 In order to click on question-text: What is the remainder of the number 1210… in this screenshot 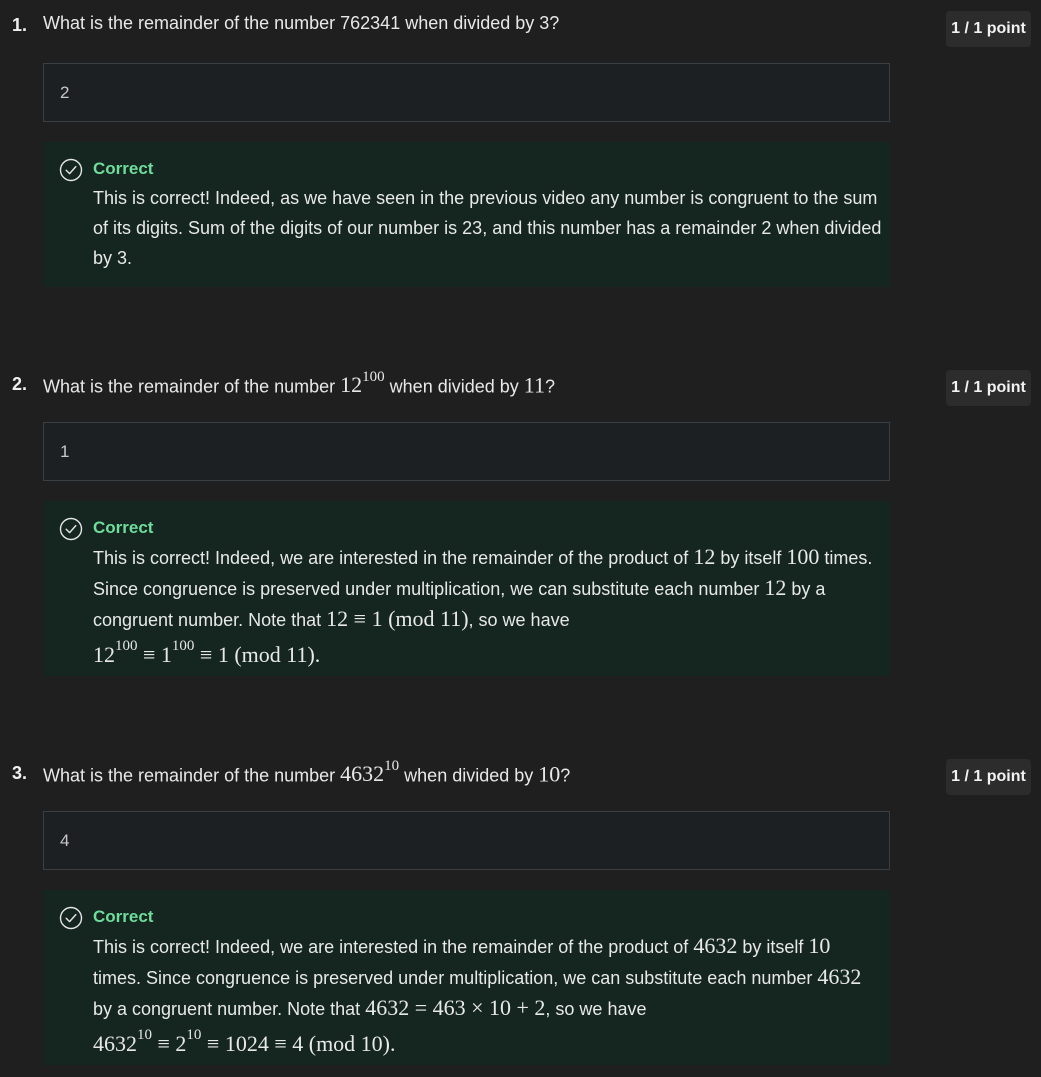, I will do `click(299, 383)`.